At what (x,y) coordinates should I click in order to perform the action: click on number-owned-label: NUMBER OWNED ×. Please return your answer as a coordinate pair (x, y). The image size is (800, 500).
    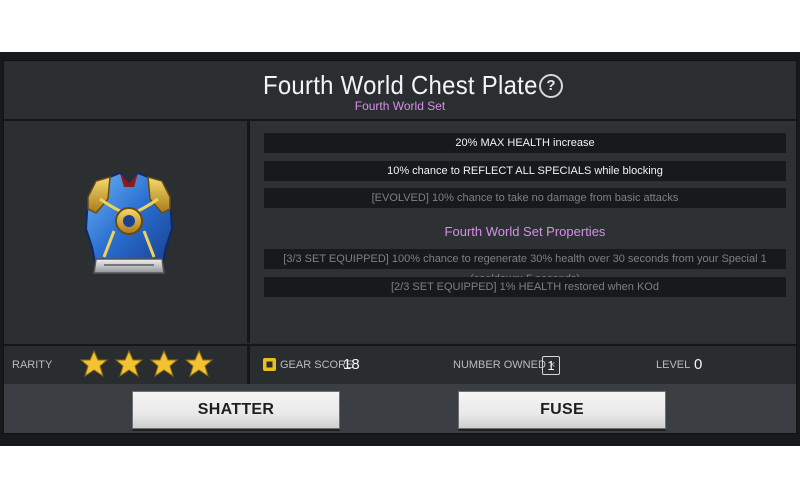
    Looking at the image, I should click on (504, 365).